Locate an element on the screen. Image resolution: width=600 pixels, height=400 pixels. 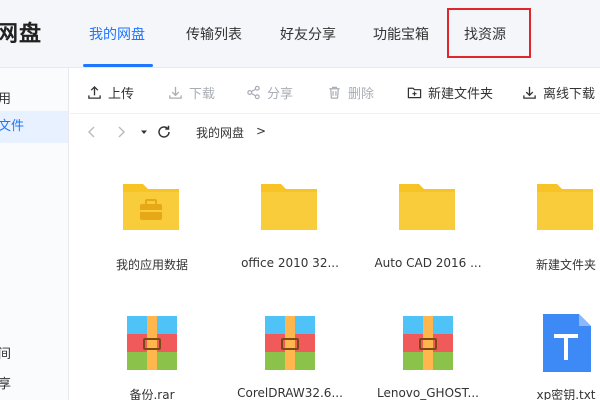
file-name: 备份.rar is located at coordinates (152, 394).